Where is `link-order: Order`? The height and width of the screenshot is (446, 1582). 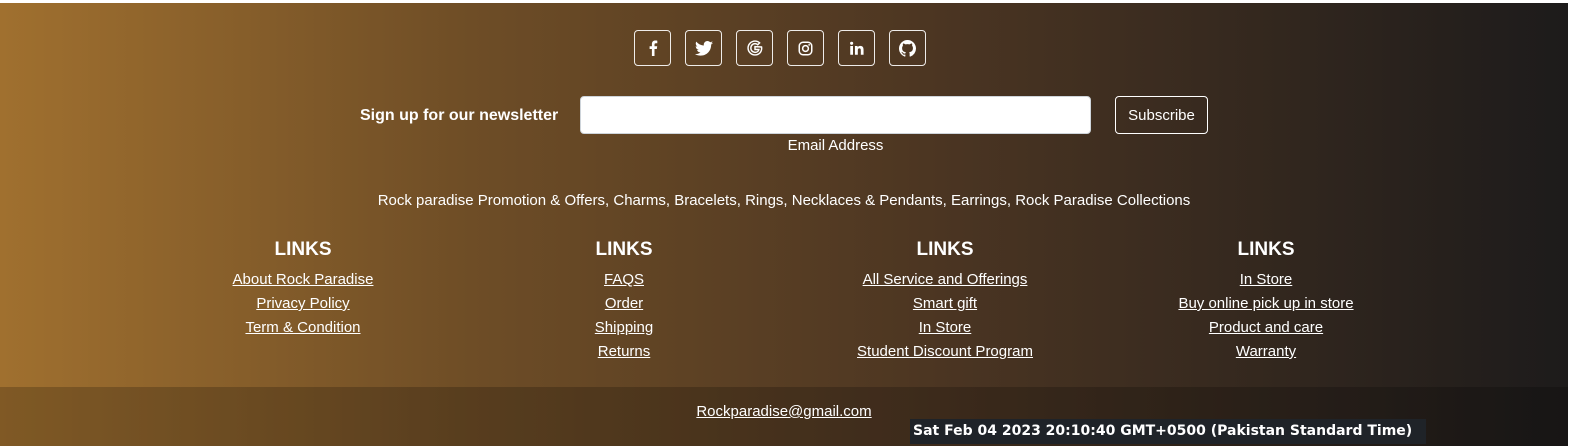
link-order: Order is located at coordinates (624, 304).